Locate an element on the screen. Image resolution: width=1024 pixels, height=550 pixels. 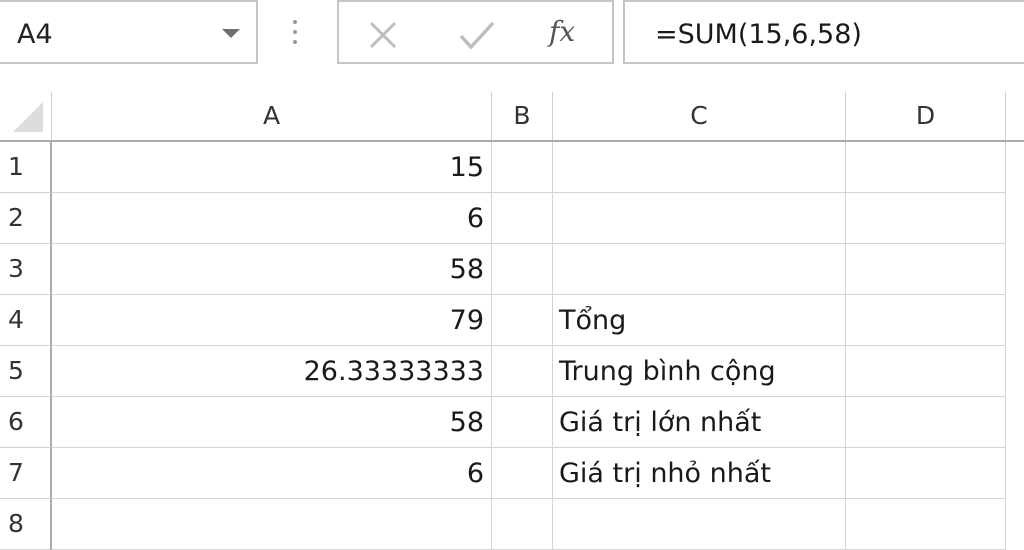
cell-d3 is located at coordinates (926, 269).